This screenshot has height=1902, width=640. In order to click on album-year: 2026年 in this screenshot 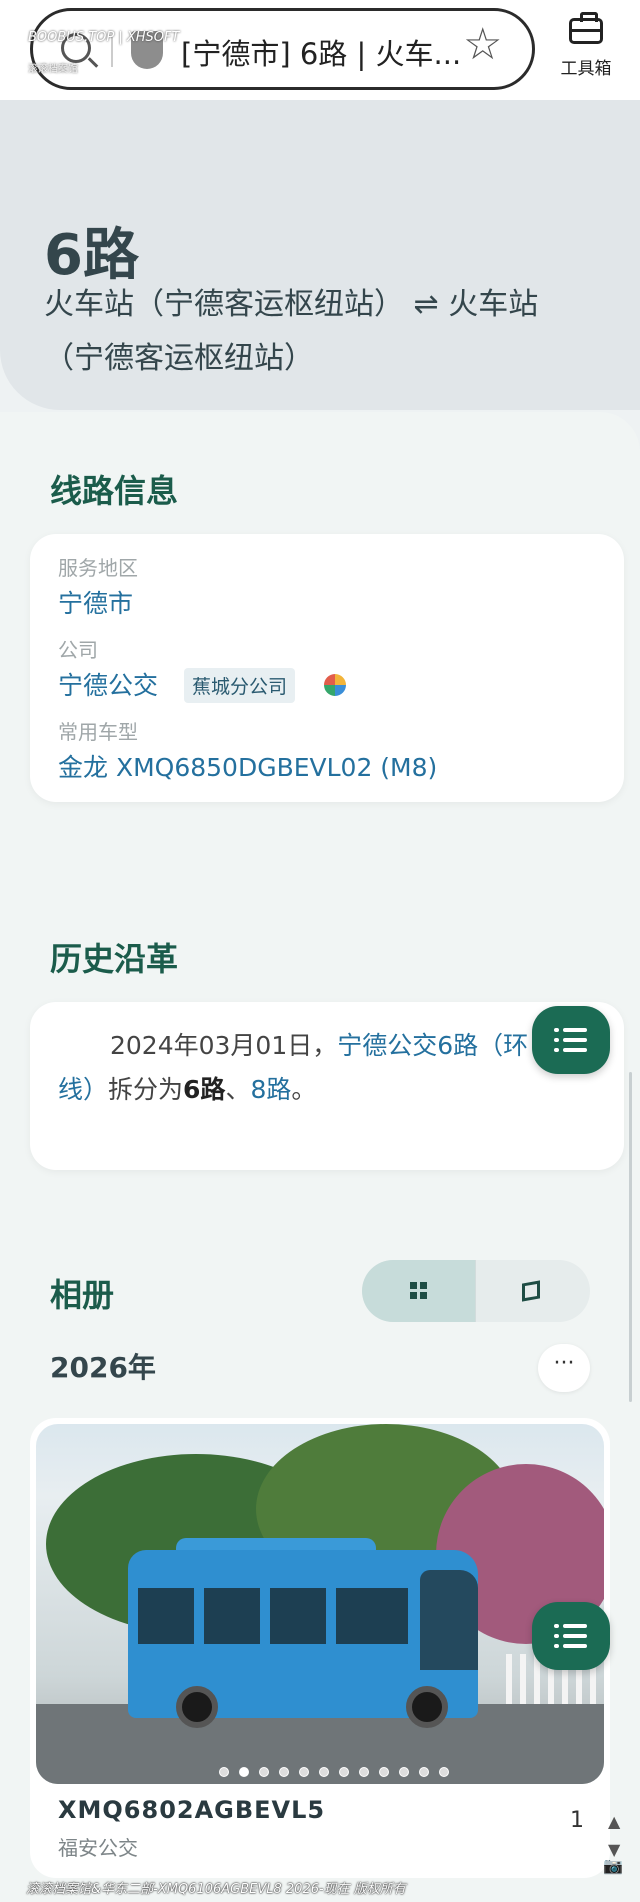, I will do `click(103, 1367)`.